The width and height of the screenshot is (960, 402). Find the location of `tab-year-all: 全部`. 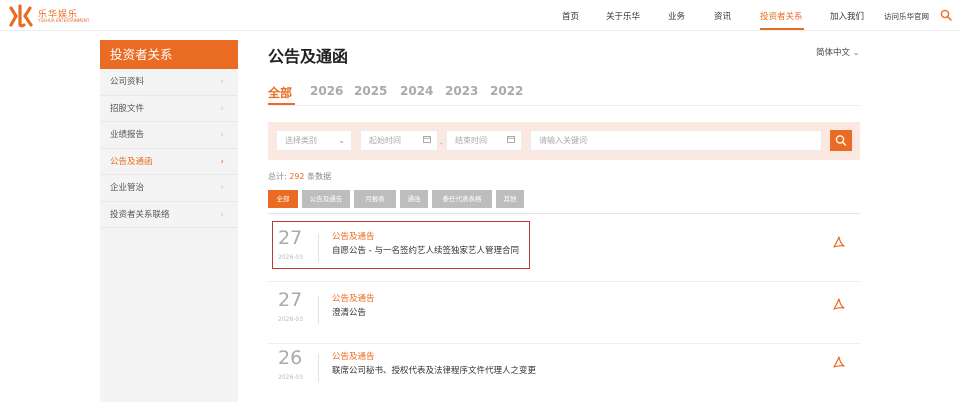

tab-year-all: 全部 is located at coordinates (280, 92).